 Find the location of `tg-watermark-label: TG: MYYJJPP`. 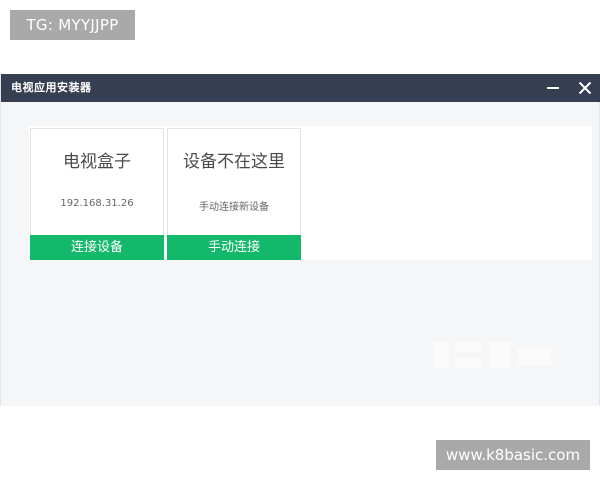

tg-watermark-label: TG: MYYJJPP is located at coordinates (72, 25).